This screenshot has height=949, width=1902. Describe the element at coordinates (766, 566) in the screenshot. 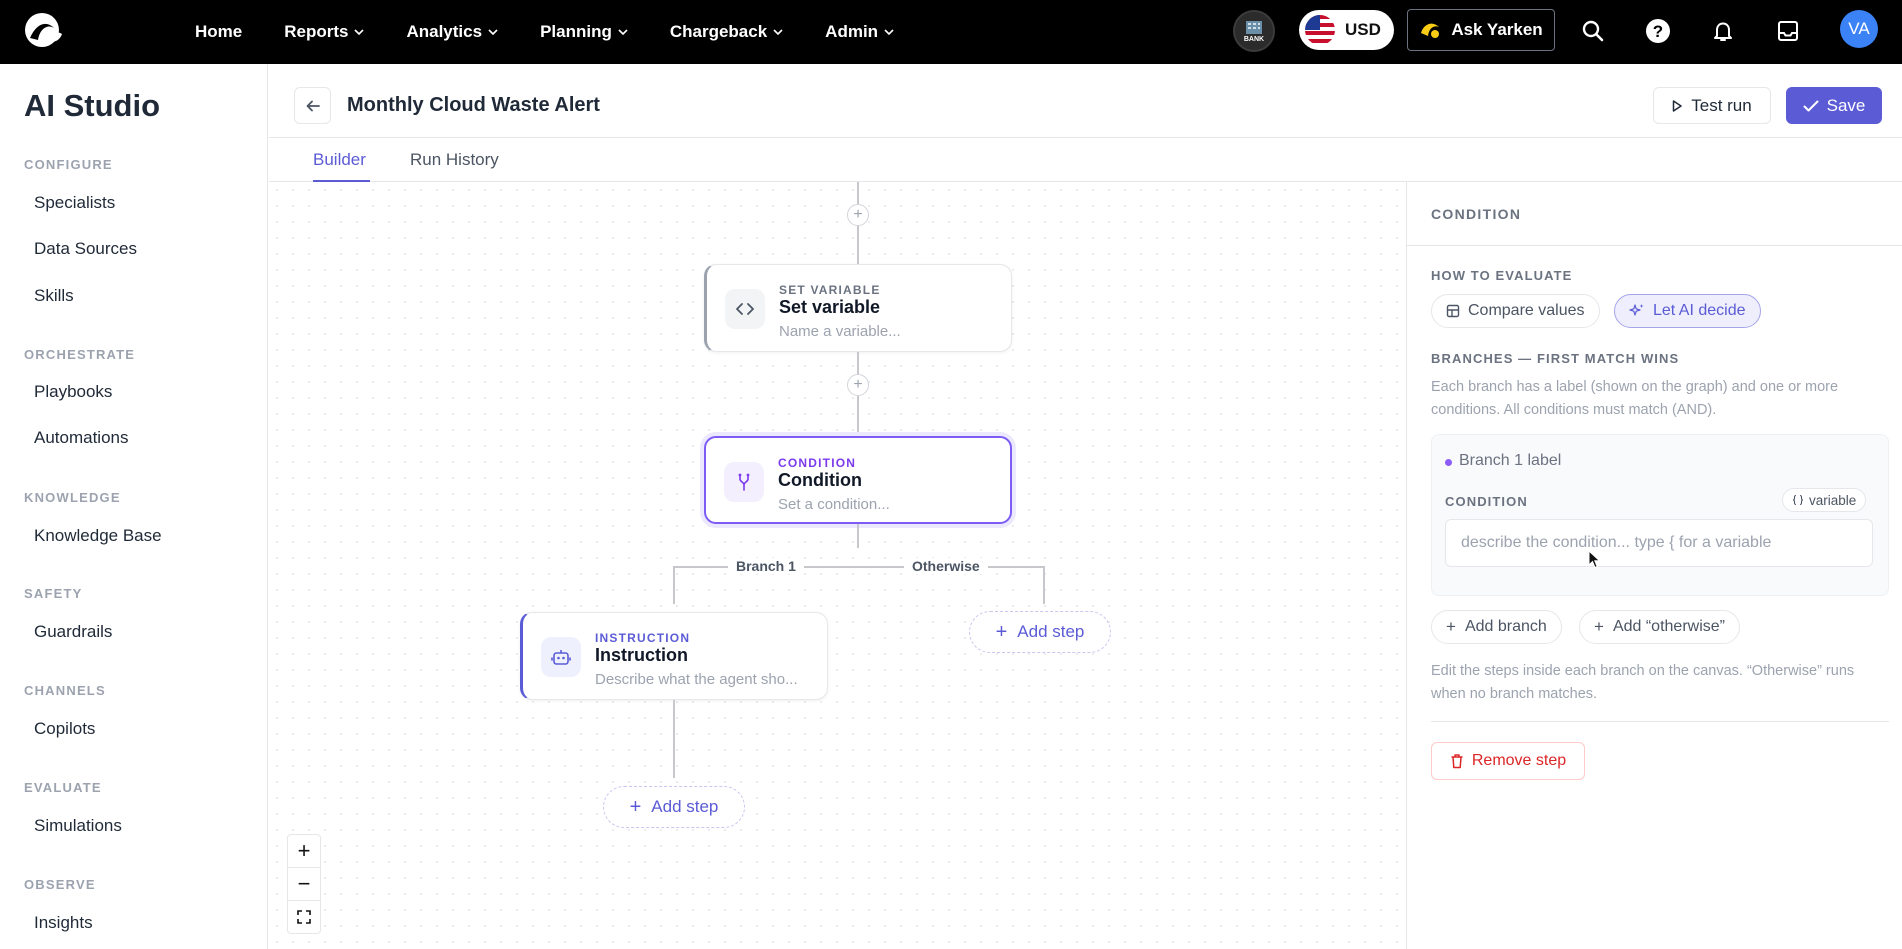

I see `branch-1-label: Branch 1` at that location.